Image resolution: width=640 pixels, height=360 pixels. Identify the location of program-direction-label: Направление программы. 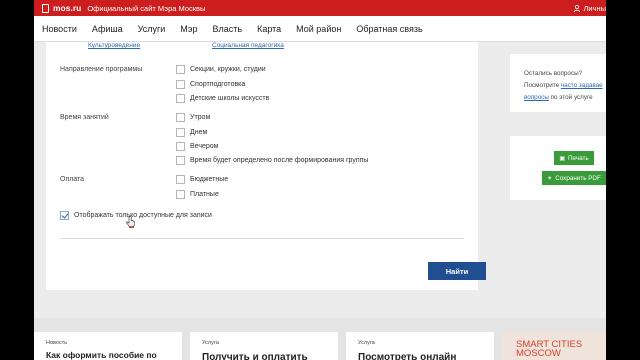
(101, 69).